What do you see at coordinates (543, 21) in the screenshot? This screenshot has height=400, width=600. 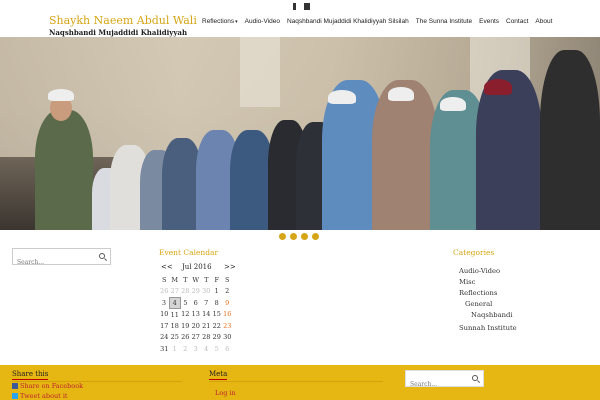 I see `nav-item-about: About` at bounding box center [543, 21].